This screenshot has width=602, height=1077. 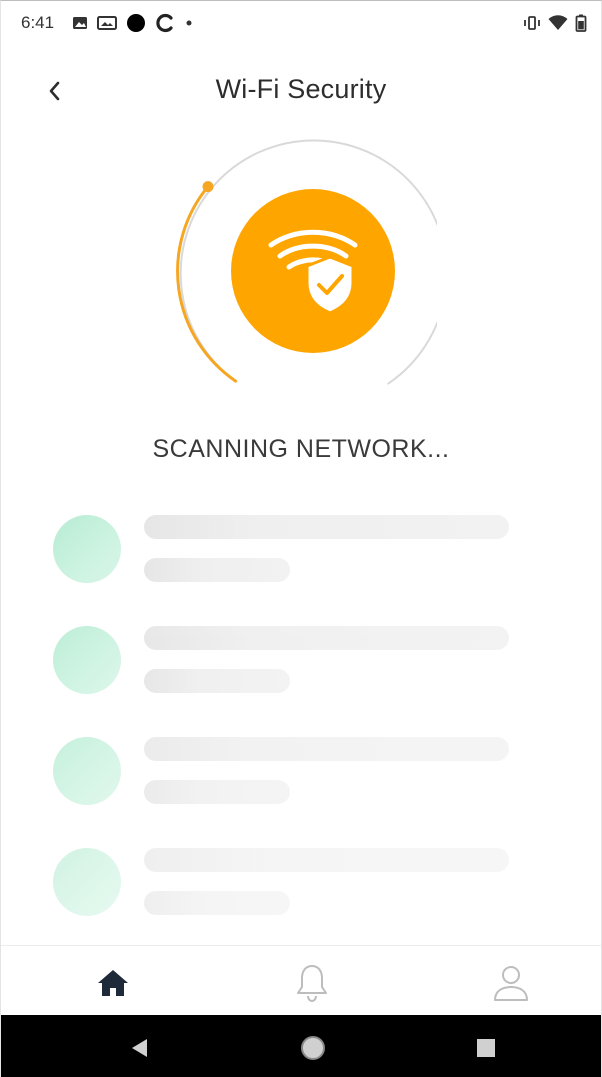 I want to click on scan-progress-graphic, so click(x=307, y=266).